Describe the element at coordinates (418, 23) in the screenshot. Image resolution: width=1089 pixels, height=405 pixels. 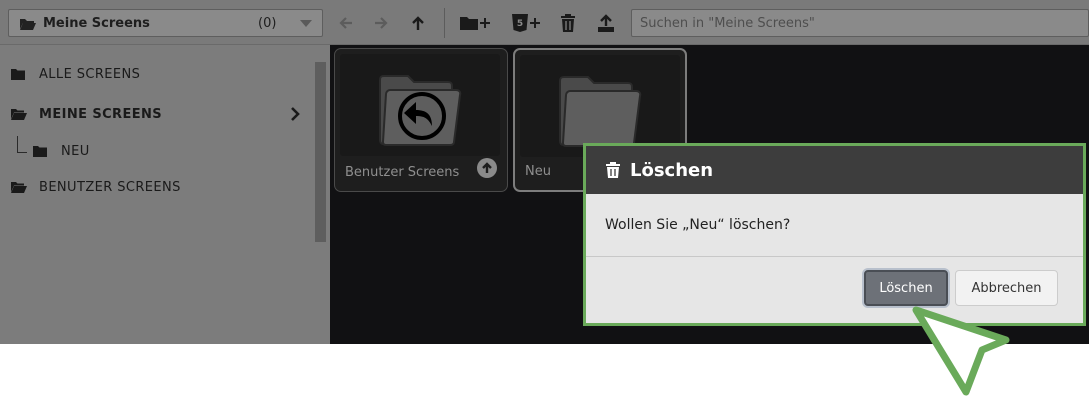
I see `up-arrow-icon` at that location.